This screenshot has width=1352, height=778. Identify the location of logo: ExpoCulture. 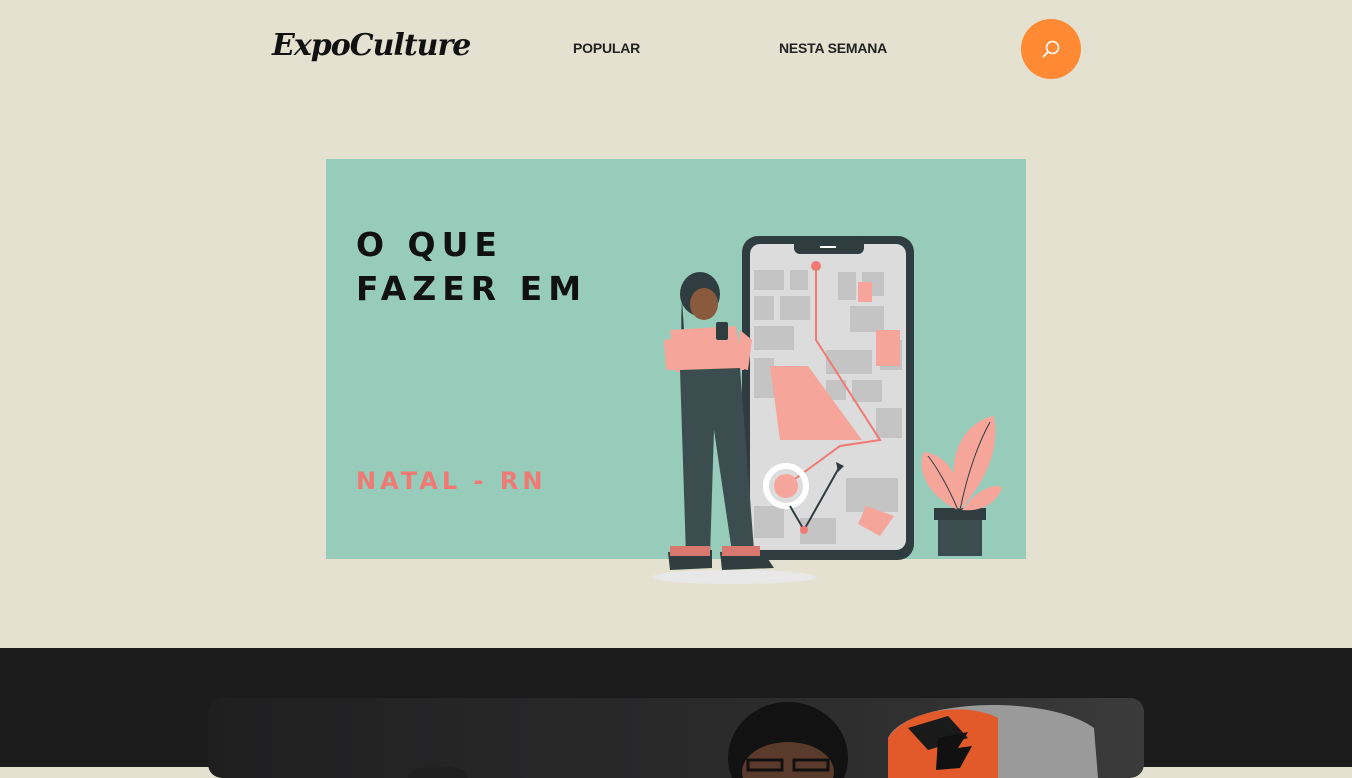
(371, 46).